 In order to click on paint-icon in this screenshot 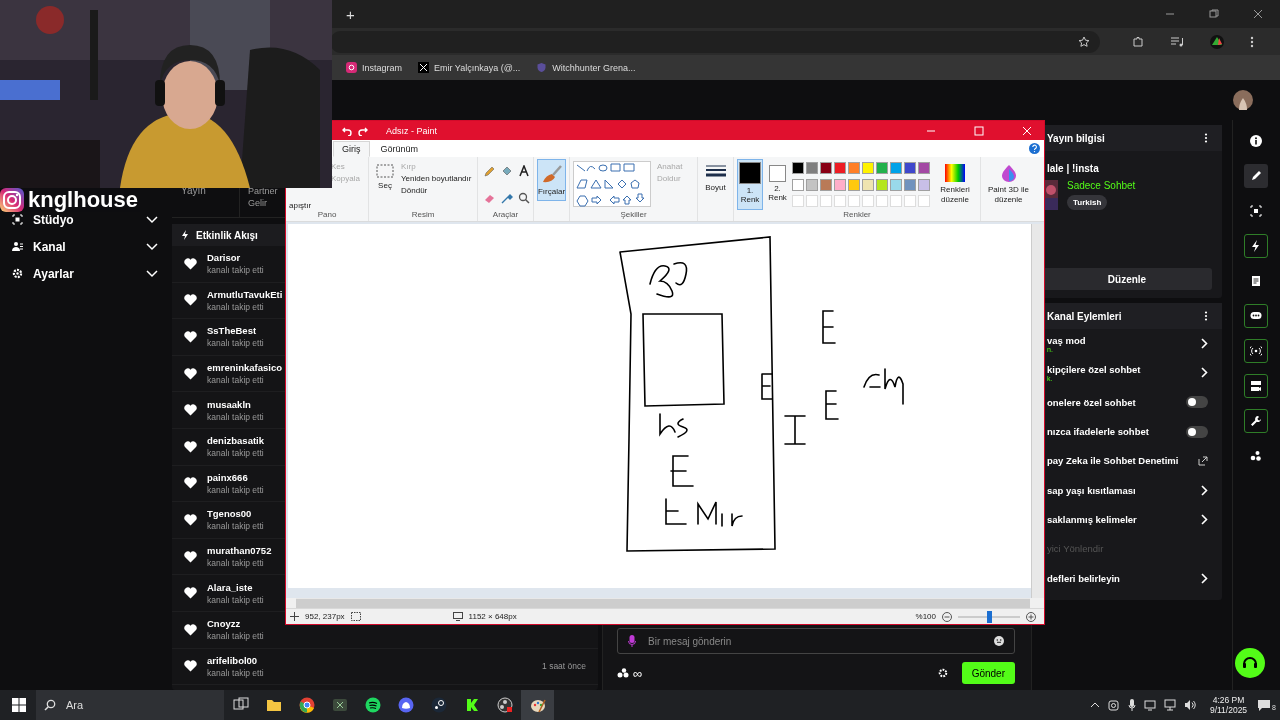, I will do `click(537, 705)`.